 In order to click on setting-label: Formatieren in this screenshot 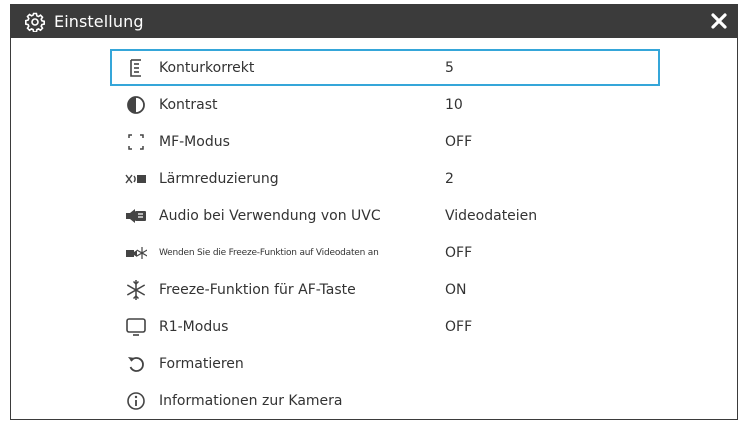, I will do `click(201, 363)`.